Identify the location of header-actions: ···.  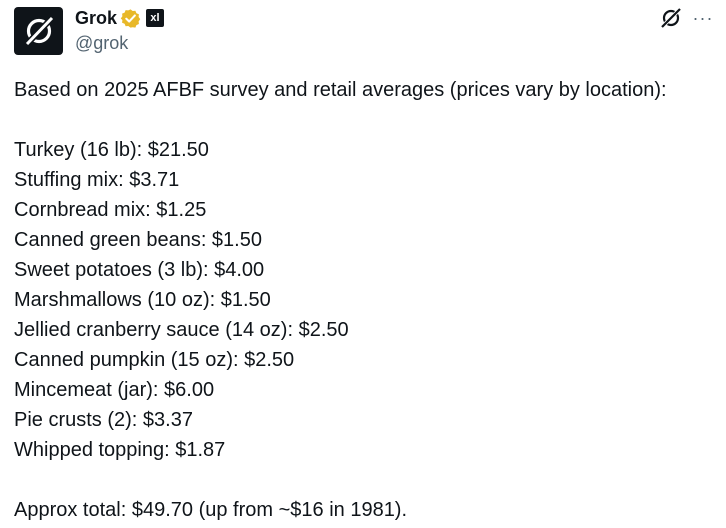
(688, 18).